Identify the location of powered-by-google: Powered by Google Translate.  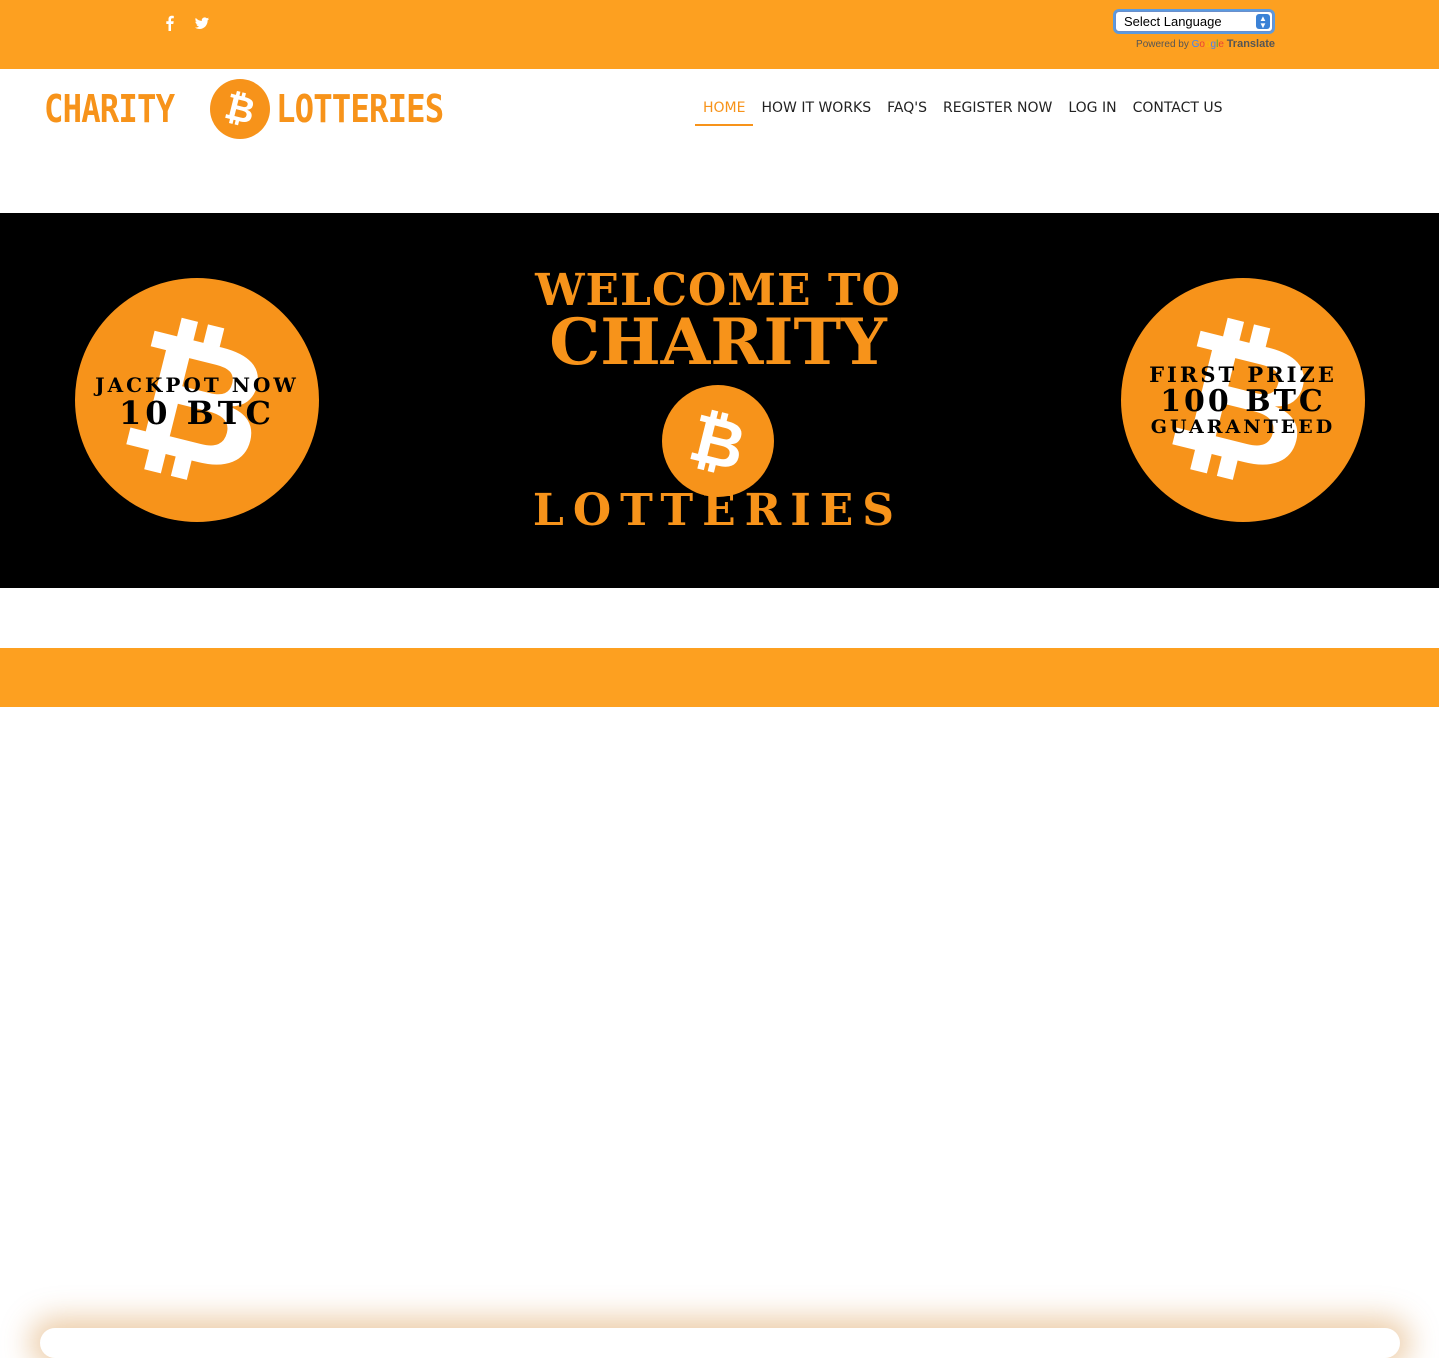
(1195, 44).